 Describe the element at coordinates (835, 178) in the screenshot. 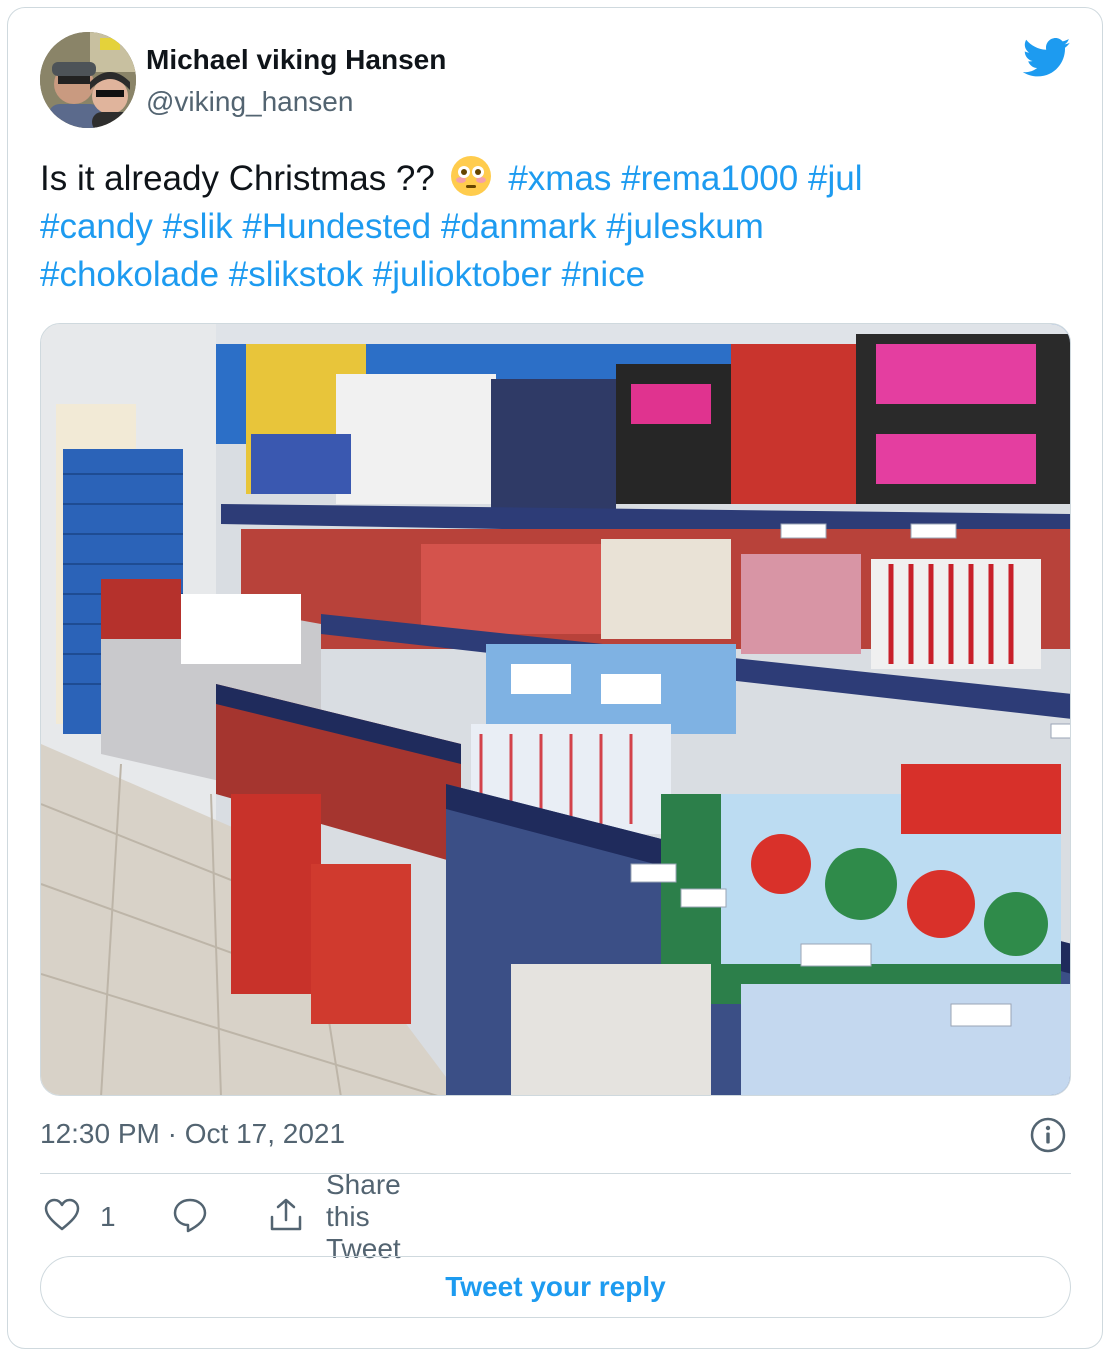

I see `hashtag-link: #jul` at that location.